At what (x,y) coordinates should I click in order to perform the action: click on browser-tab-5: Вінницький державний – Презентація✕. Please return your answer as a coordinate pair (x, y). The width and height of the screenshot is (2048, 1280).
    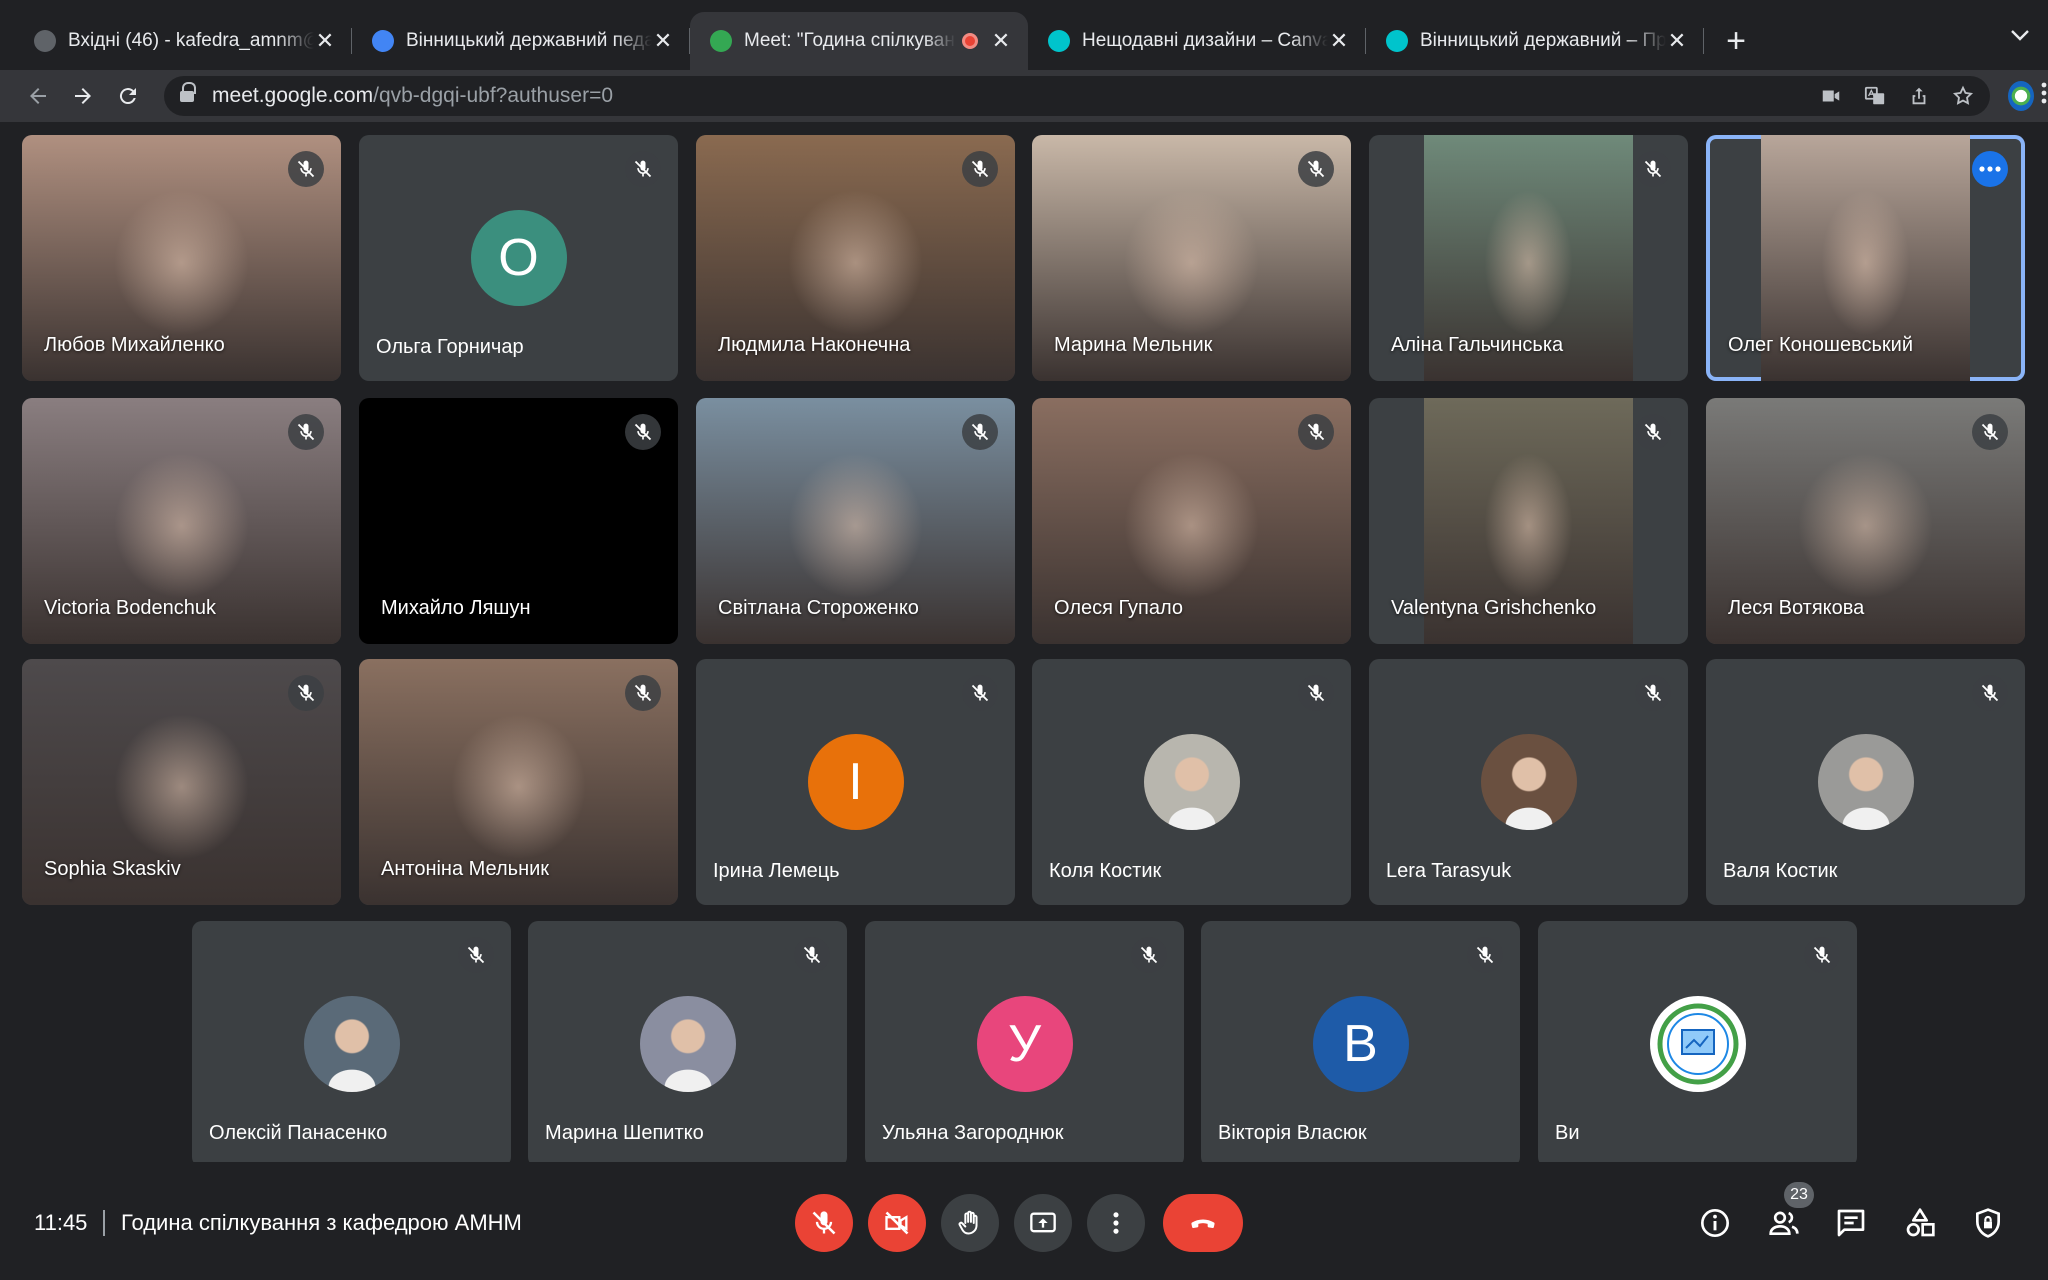
    Looking at the image, I should click on (1535, 41).